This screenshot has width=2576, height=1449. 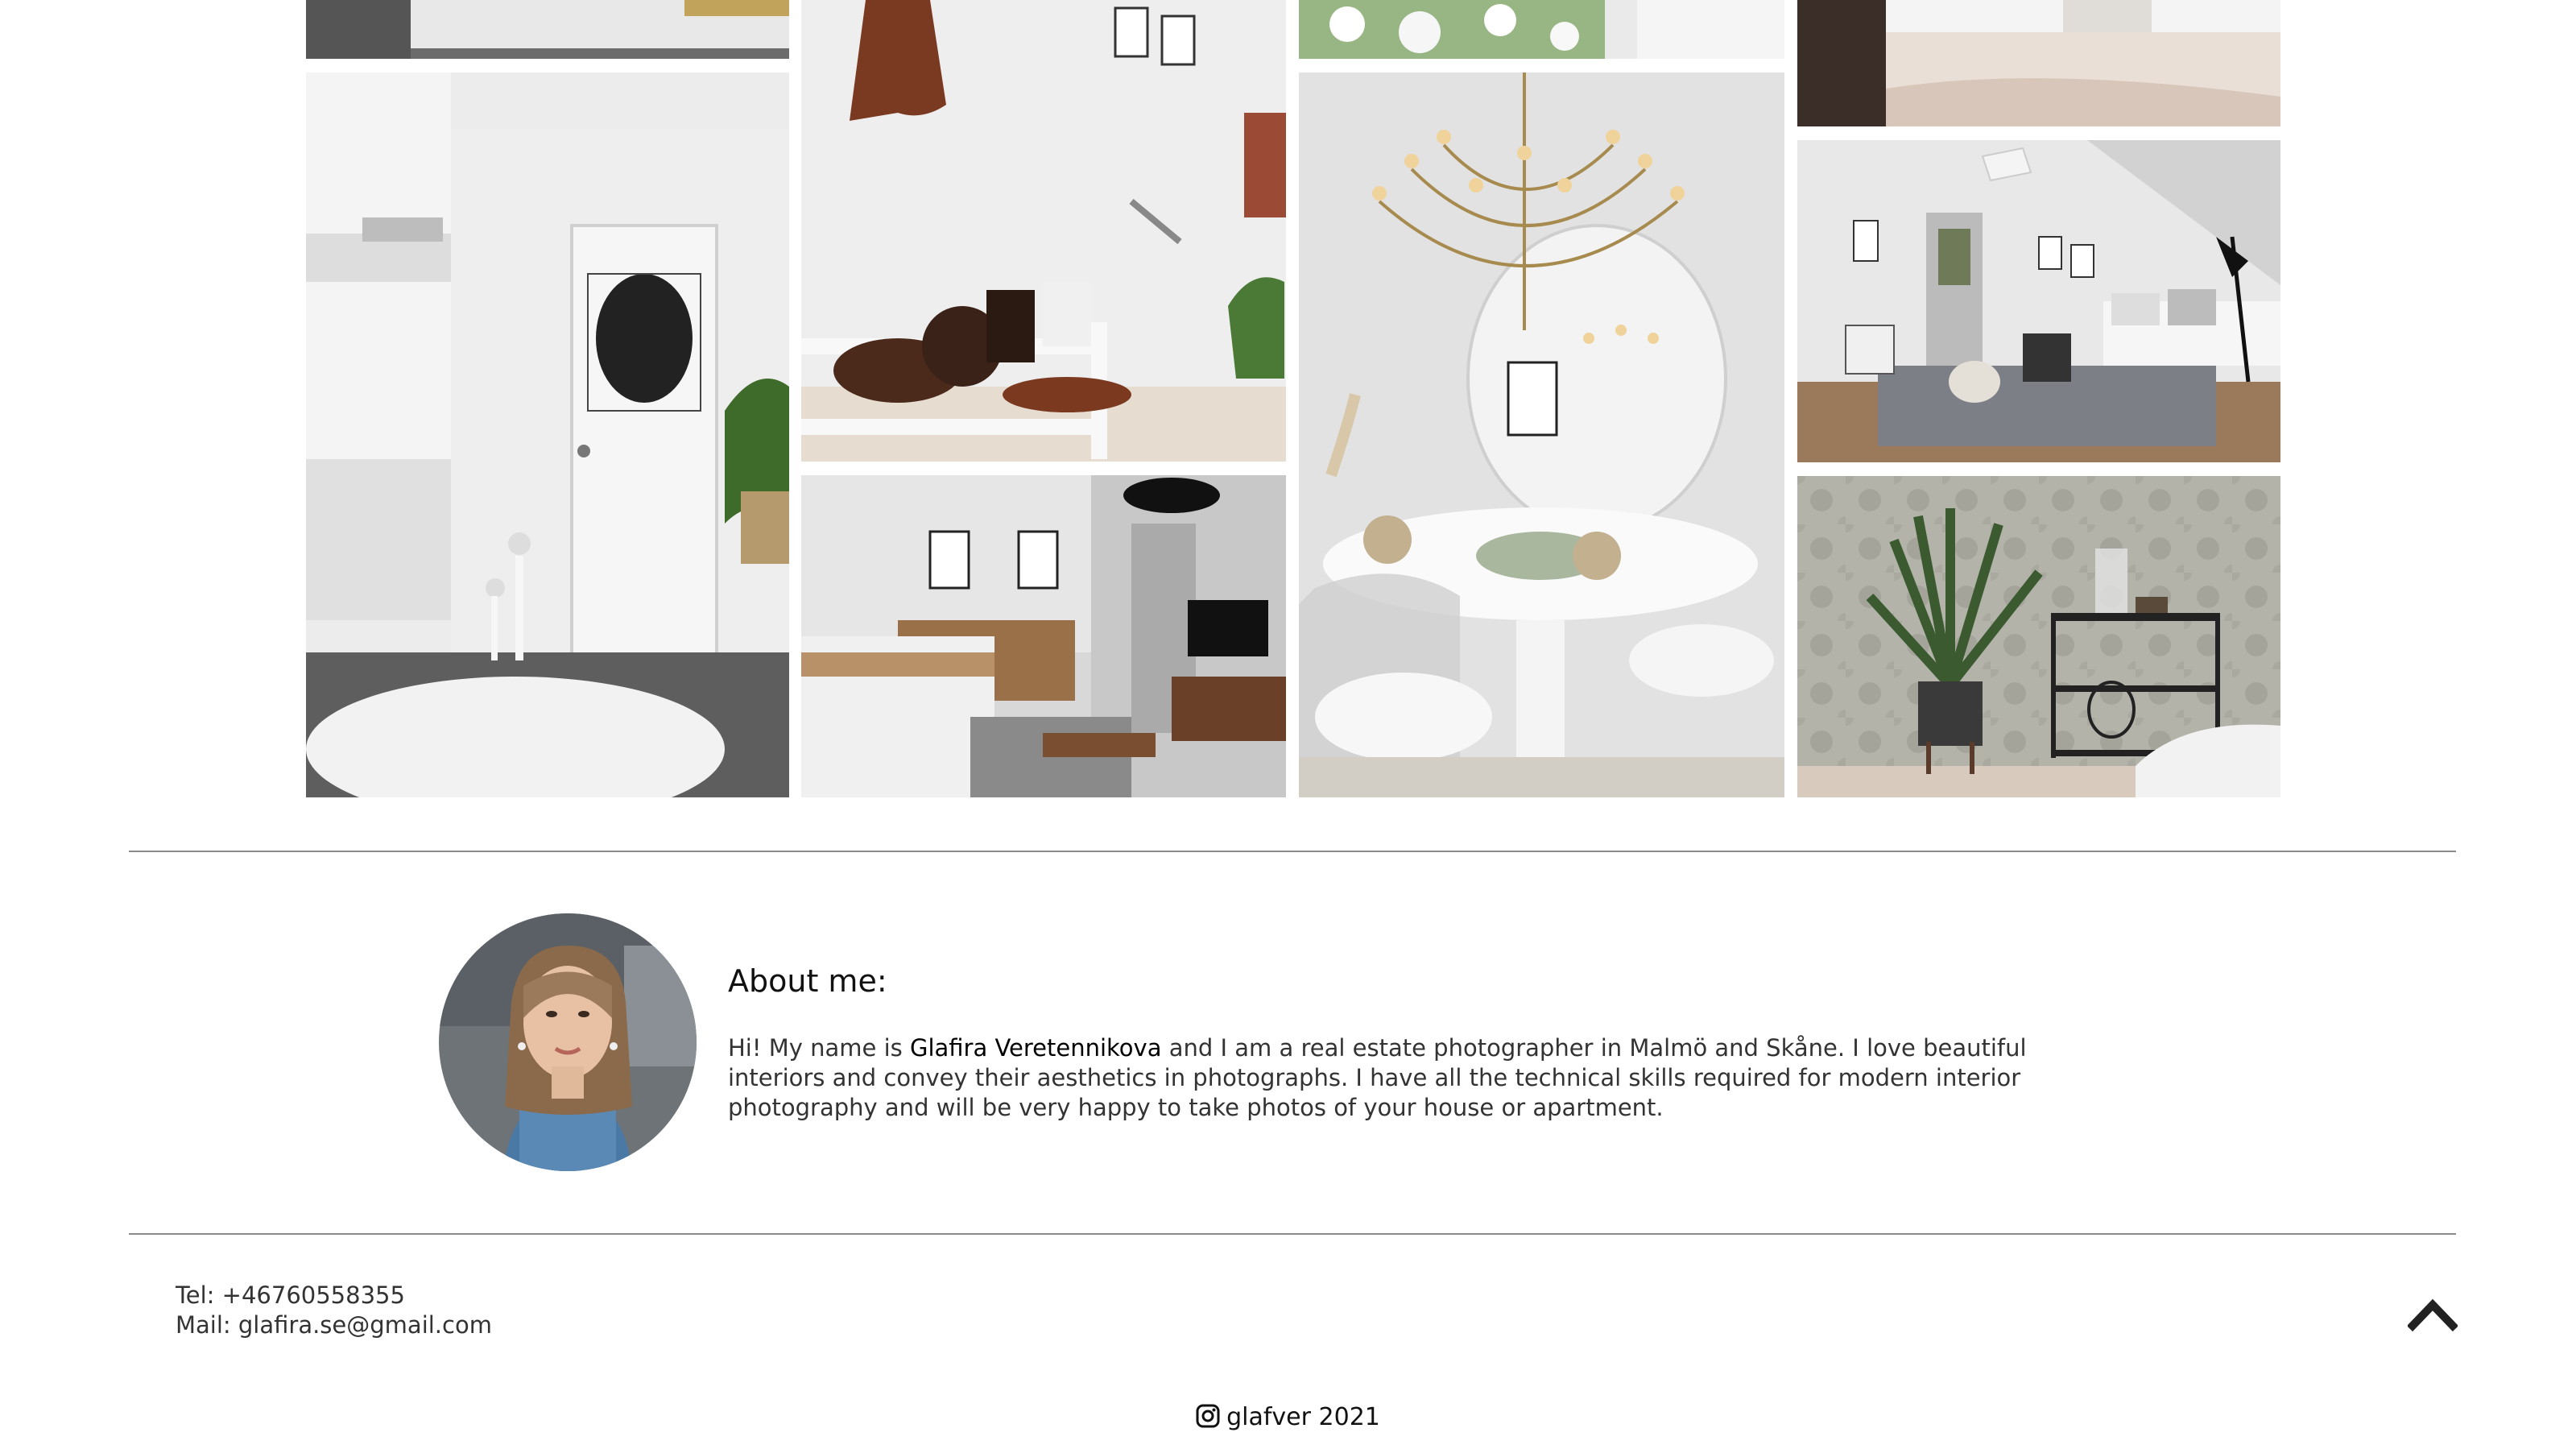 I want to click on photographer-name: Glafira Veretennikova, so click(x=1035, y=1048).